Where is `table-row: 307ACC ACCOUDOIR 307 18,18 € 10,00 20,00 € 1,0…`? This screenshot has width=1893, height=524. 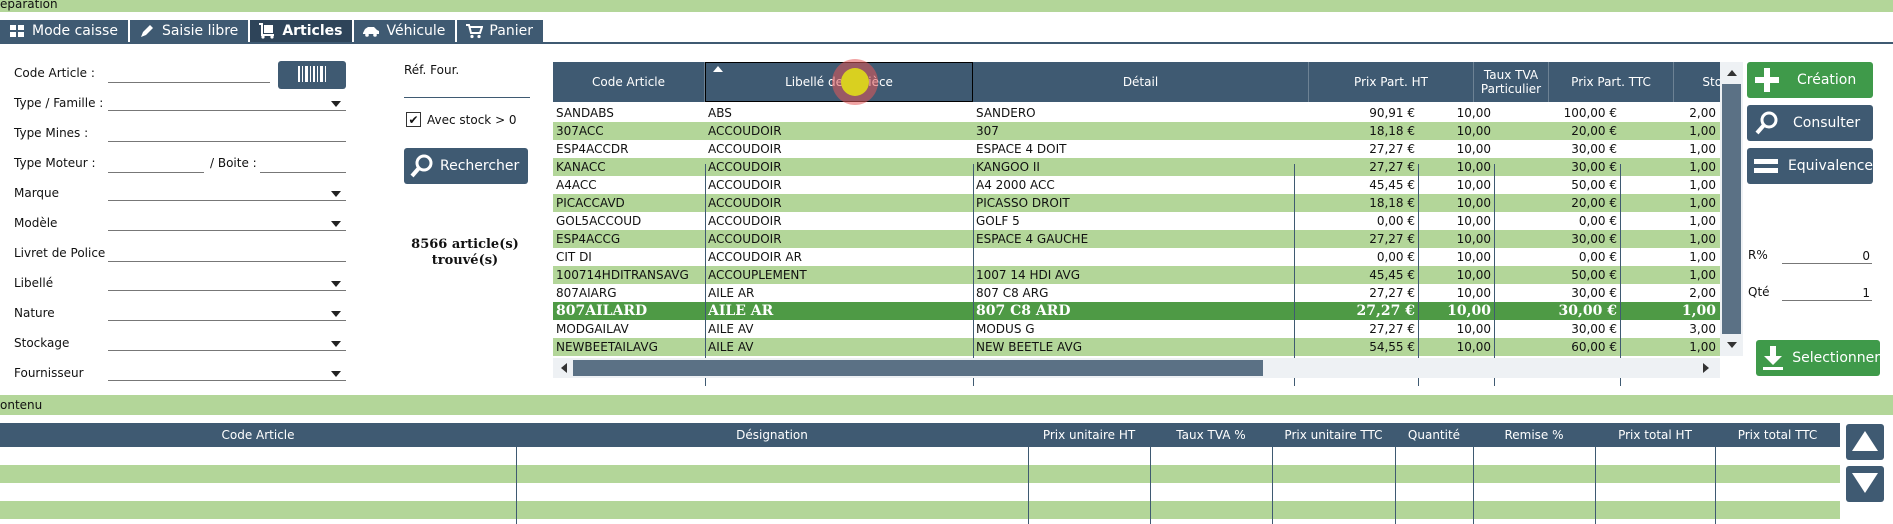 table-row: 307ACC ACCOUDOIR 307 18,18 € 10,00 20,00 € 1,0… is located at coordinates (1136, 131).